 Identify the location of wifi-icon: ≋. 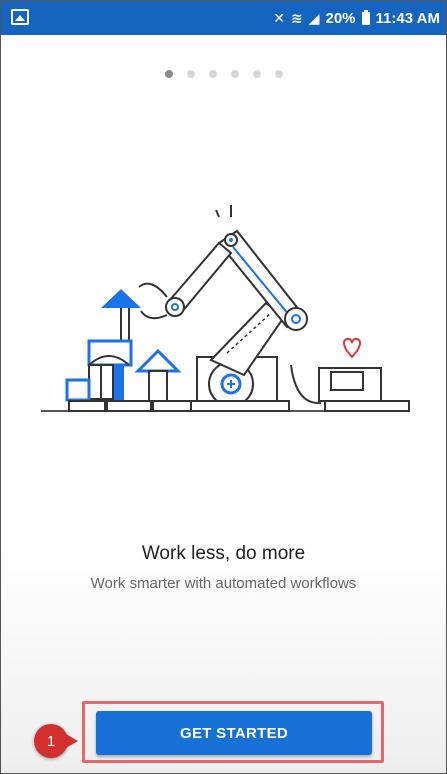
(296, 18).